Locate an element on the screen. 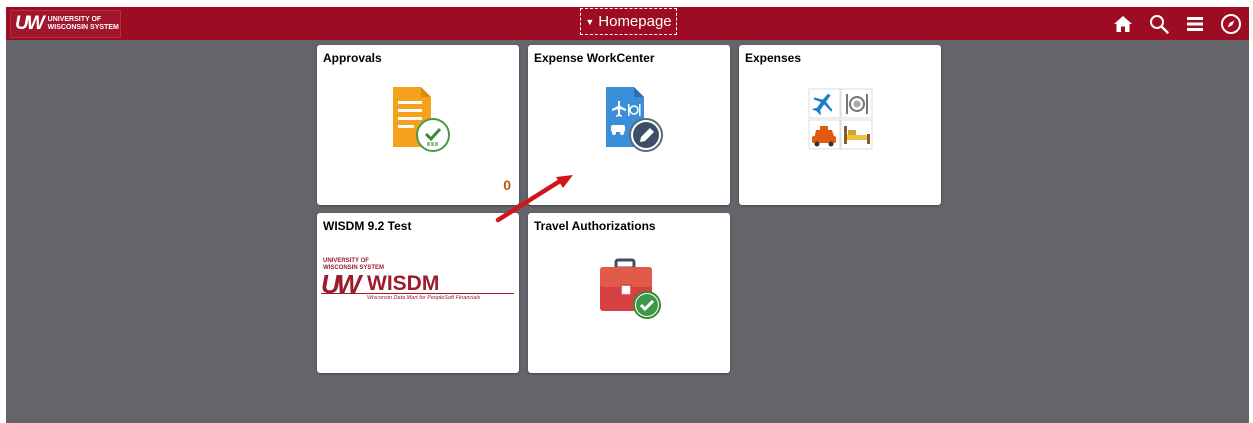 This screenshot has height=423, width=1253. wisdm-logo-word: WISDM is located at coordinates (403, 283).